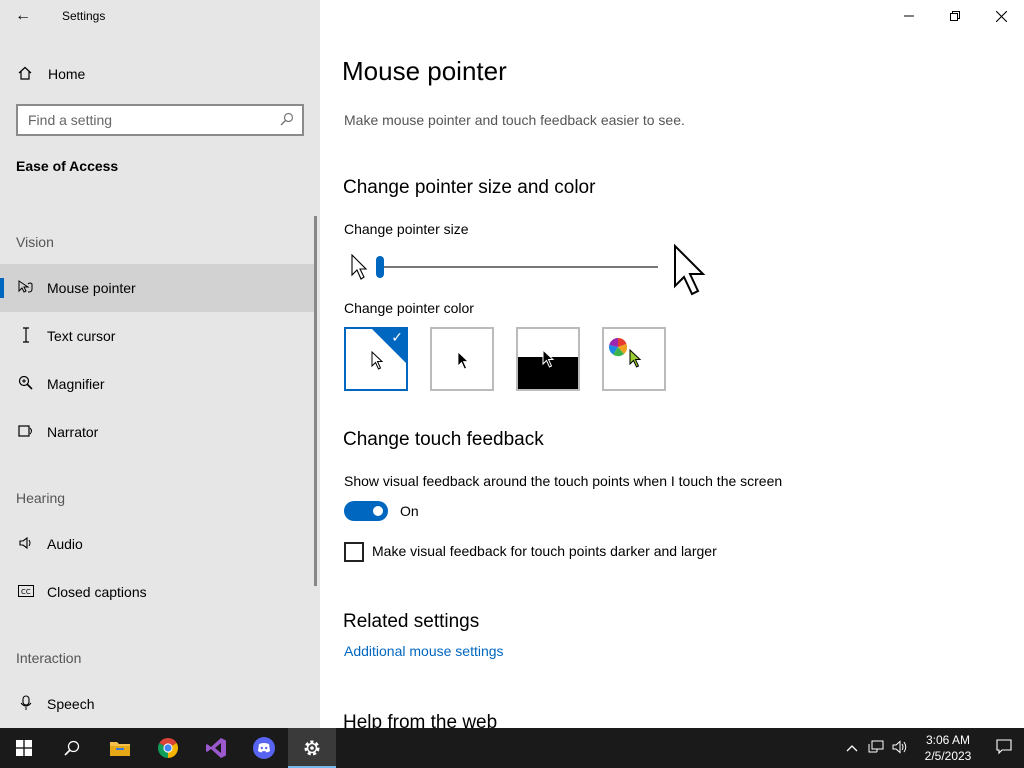 This screenshot has width=1024, height=768. I want to click on toggle-knob, so click(378, 511).